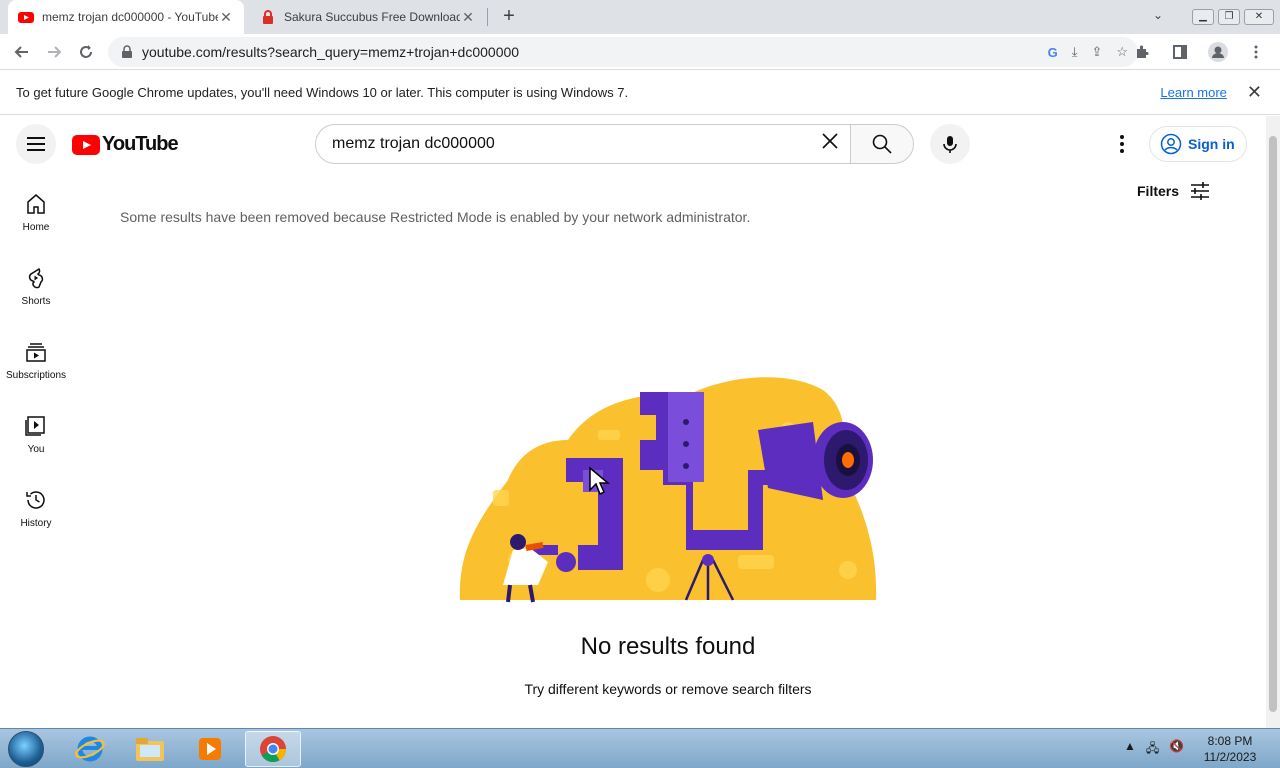  I want to click on tab-sakura: Sakura Succubus Free Download ✕, so click(368, 17).